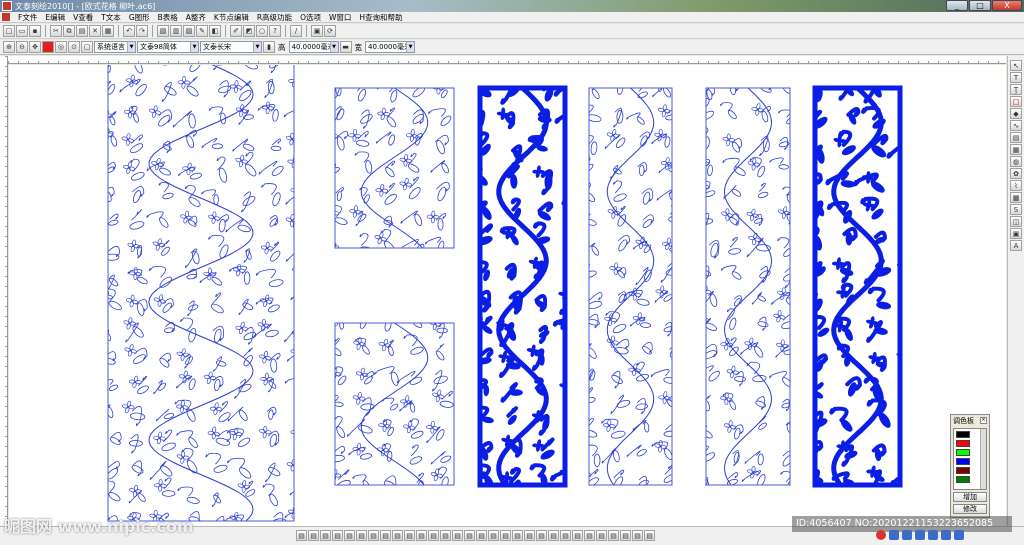 Image resolution: width=1024 pixels, height=545 pixels. What do you see at coordinates (1016, 89) in the screenshot?
I see `vertical-text-icon: Ţ` at bounding box center [1016, 89].